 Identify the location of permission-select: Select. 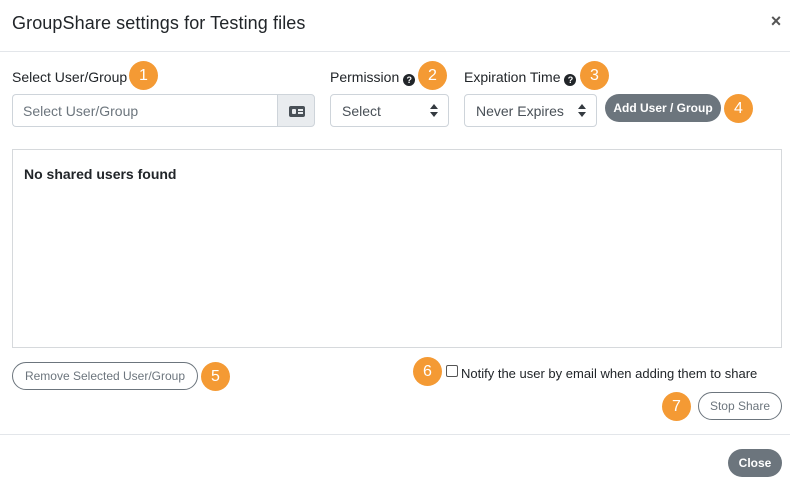
(389, 110).